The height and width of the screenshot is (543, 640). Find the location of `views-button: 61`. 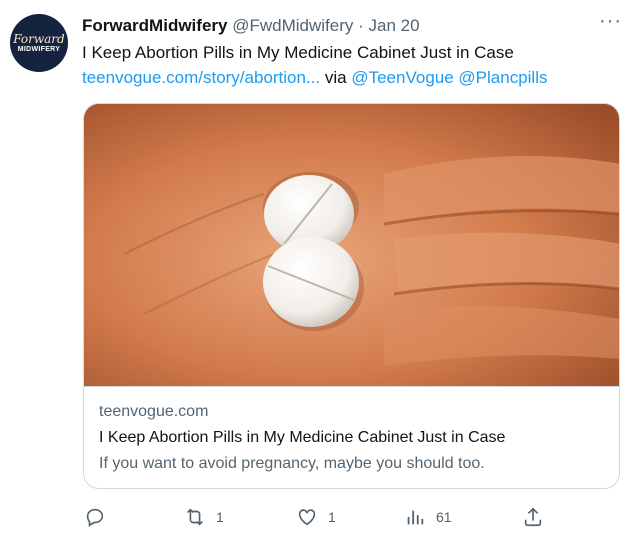

views-button: 61 is located at coordinates (428, 517).